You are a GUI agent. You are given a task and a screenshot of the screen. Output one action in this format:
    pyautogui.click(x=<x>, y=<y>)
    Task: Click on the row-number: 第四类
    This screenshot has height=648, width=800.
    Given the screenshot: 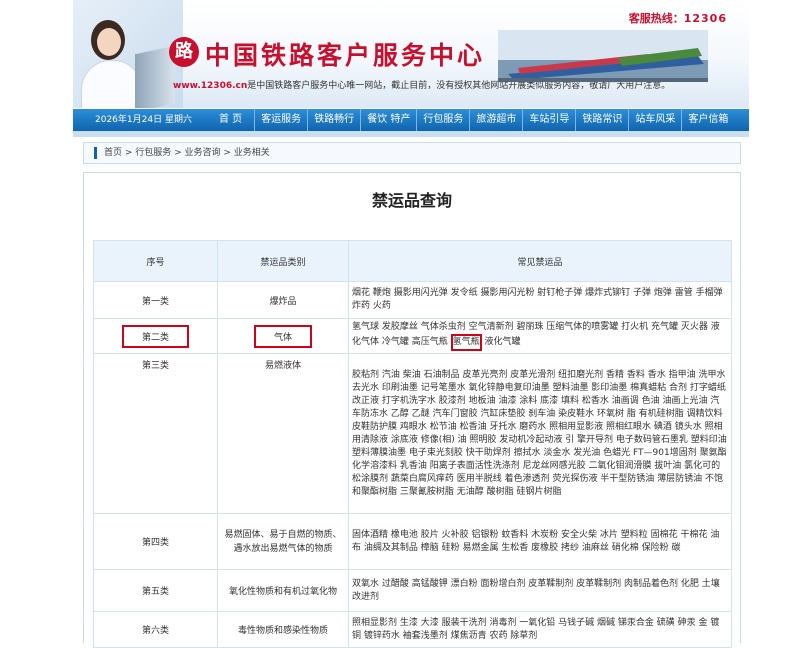 What is the action you would take?
    pyautogui.click(x=155, y=541)
    